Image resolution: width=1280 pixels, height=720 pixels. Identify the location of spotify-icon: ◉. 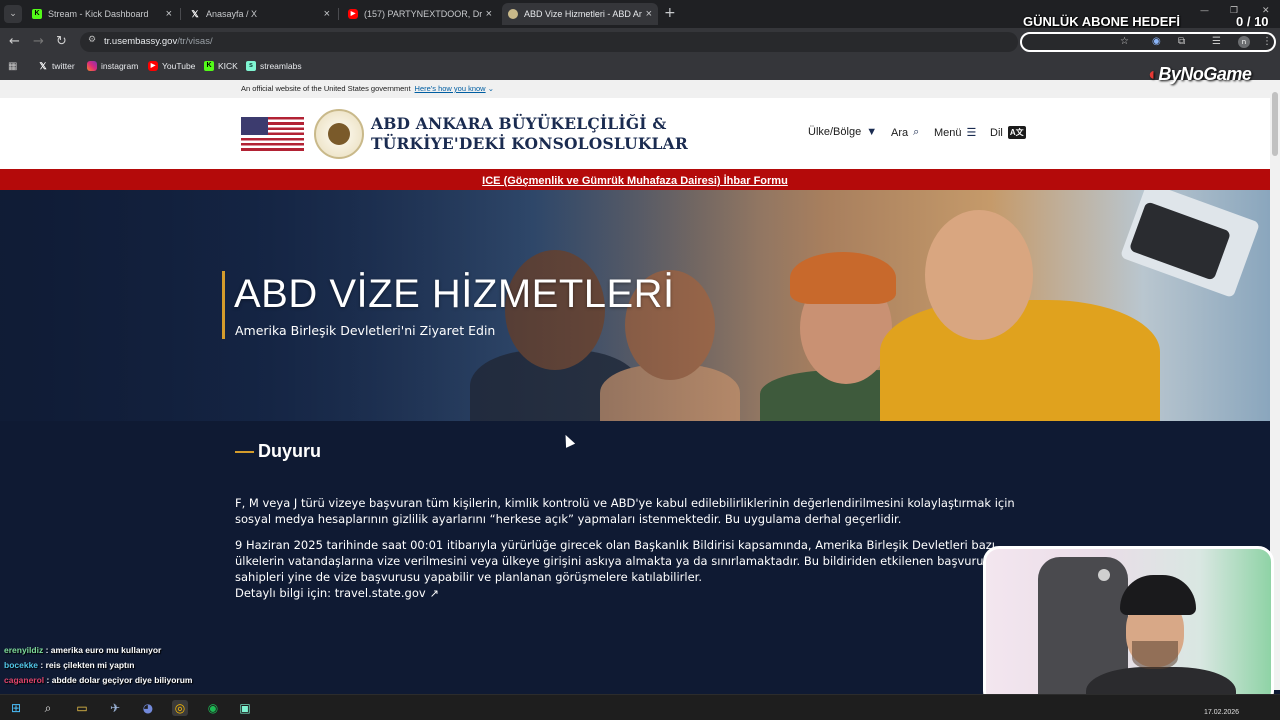
(213, 708).